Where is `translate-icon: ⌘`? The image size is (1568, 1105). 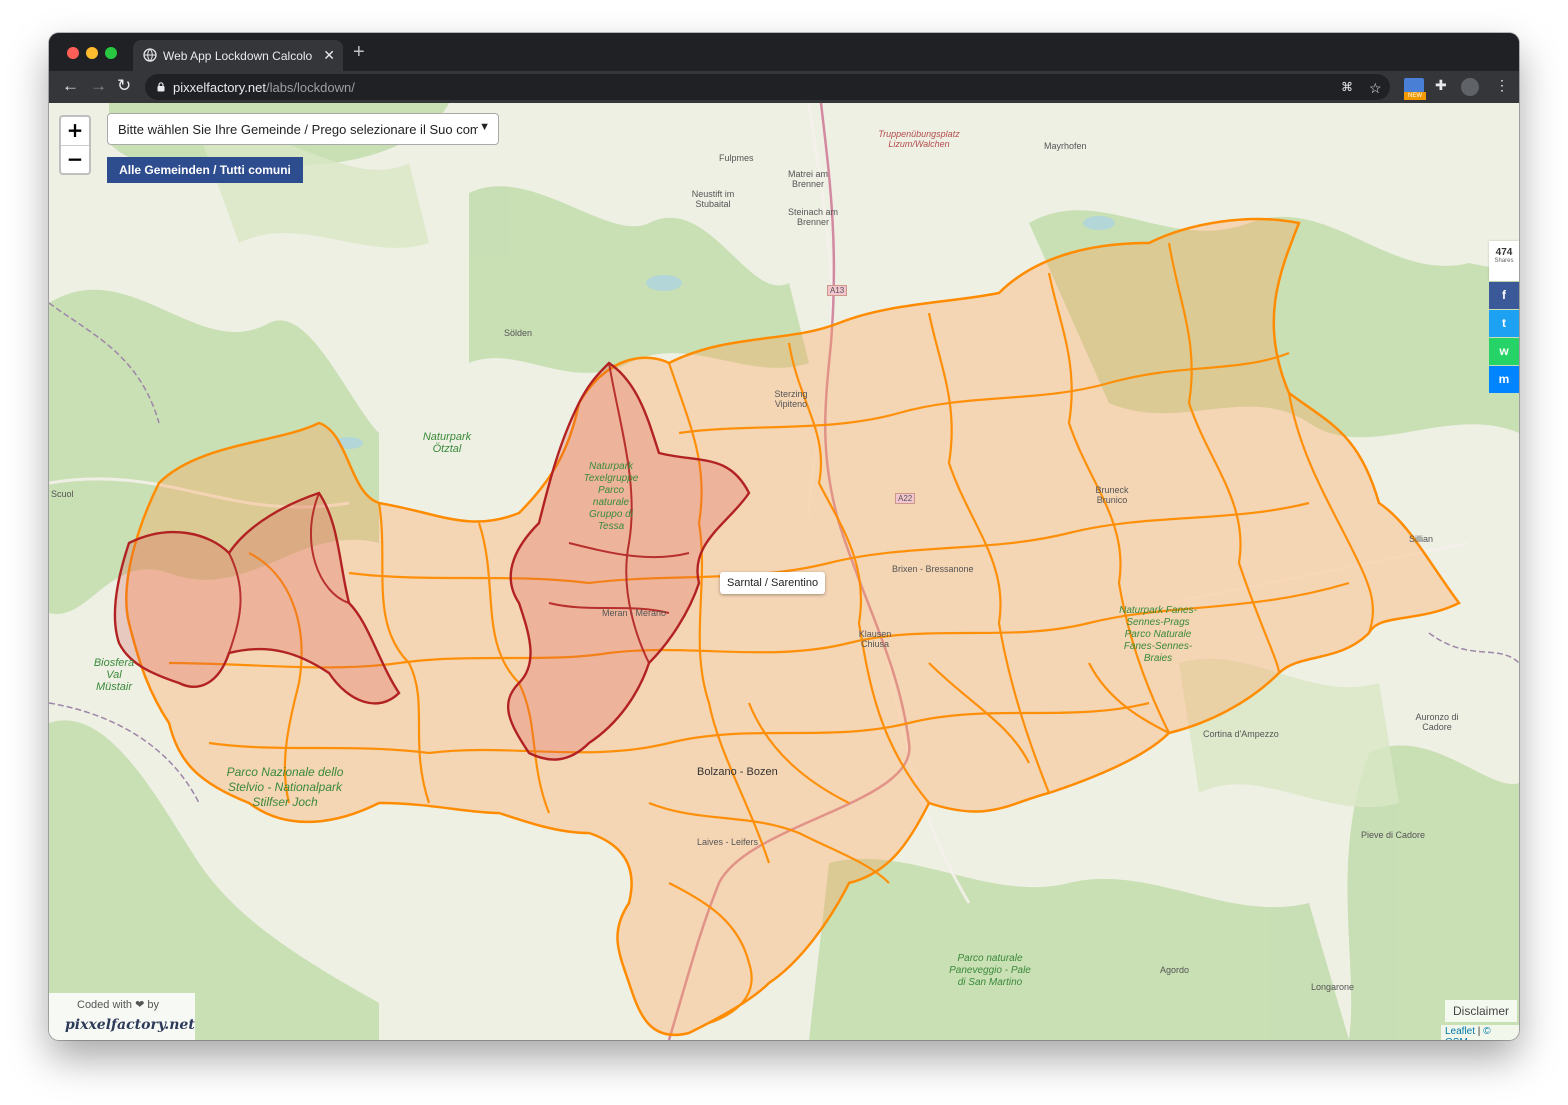
translate-icon: ⌘ is located at coordinates (1347, 87).